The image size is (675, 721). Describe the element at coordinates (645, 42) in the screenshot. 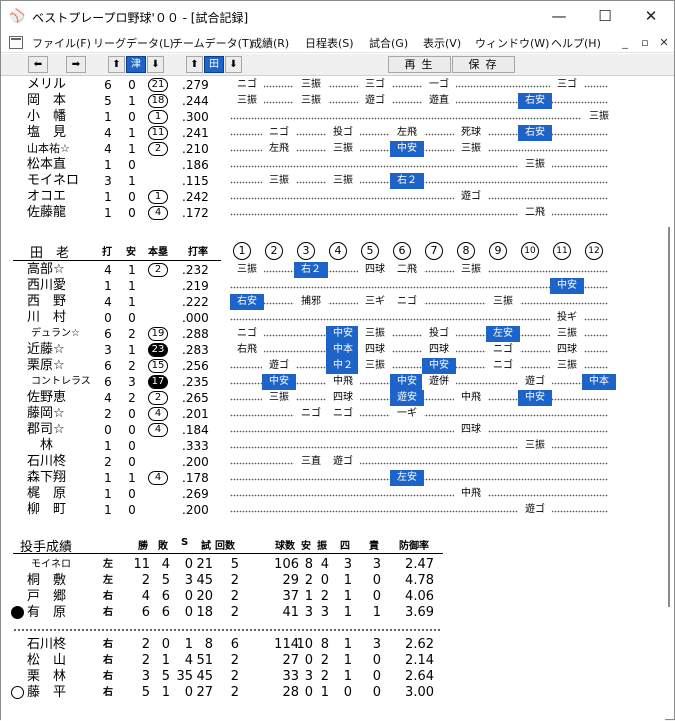

I see `mdi-restore-button: ▫` at that location.